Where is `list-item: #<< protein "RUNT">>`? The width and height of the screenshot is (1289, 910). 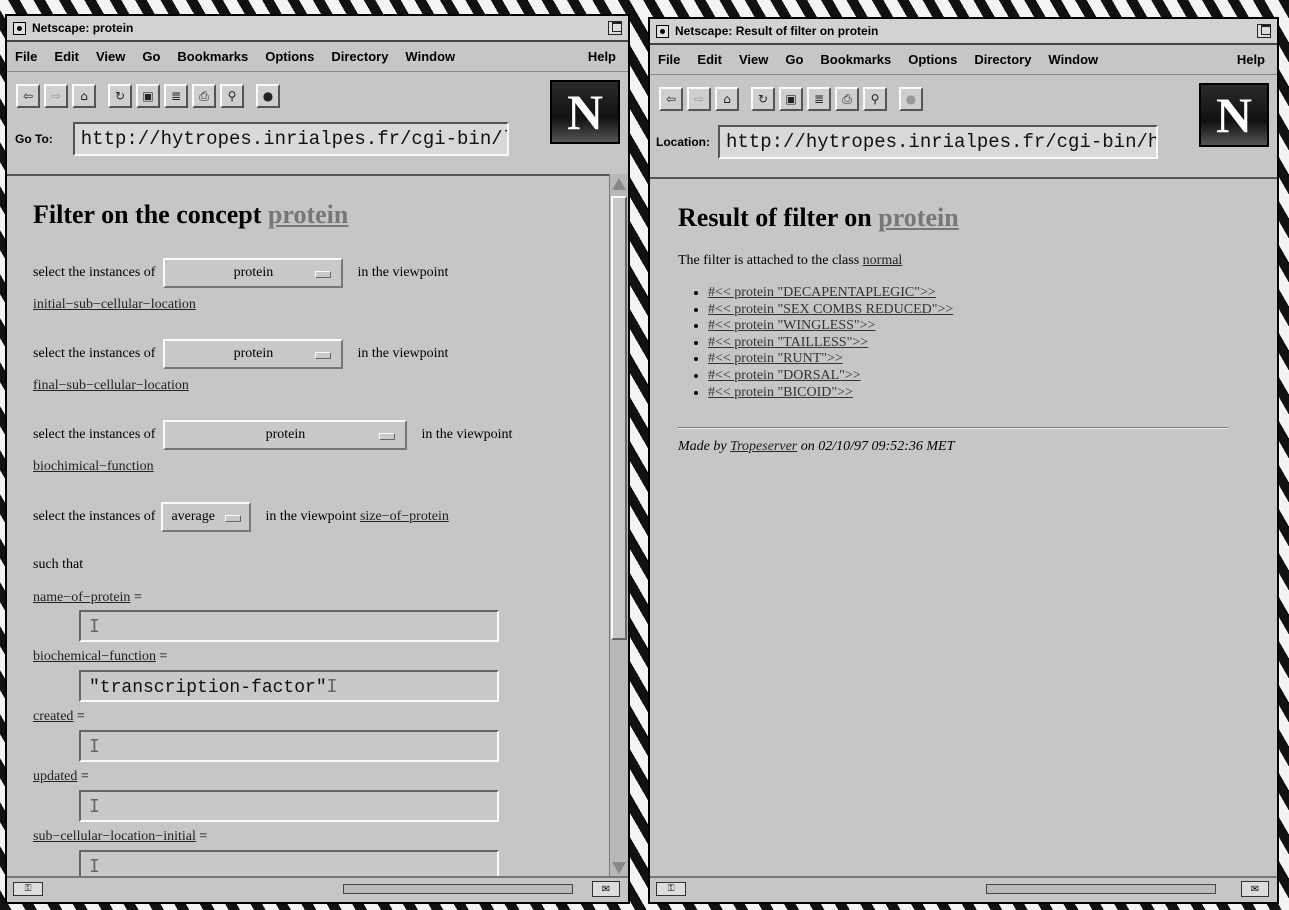
list-item: #<< protein "RUNT">> is located at coordinates (830, 359).